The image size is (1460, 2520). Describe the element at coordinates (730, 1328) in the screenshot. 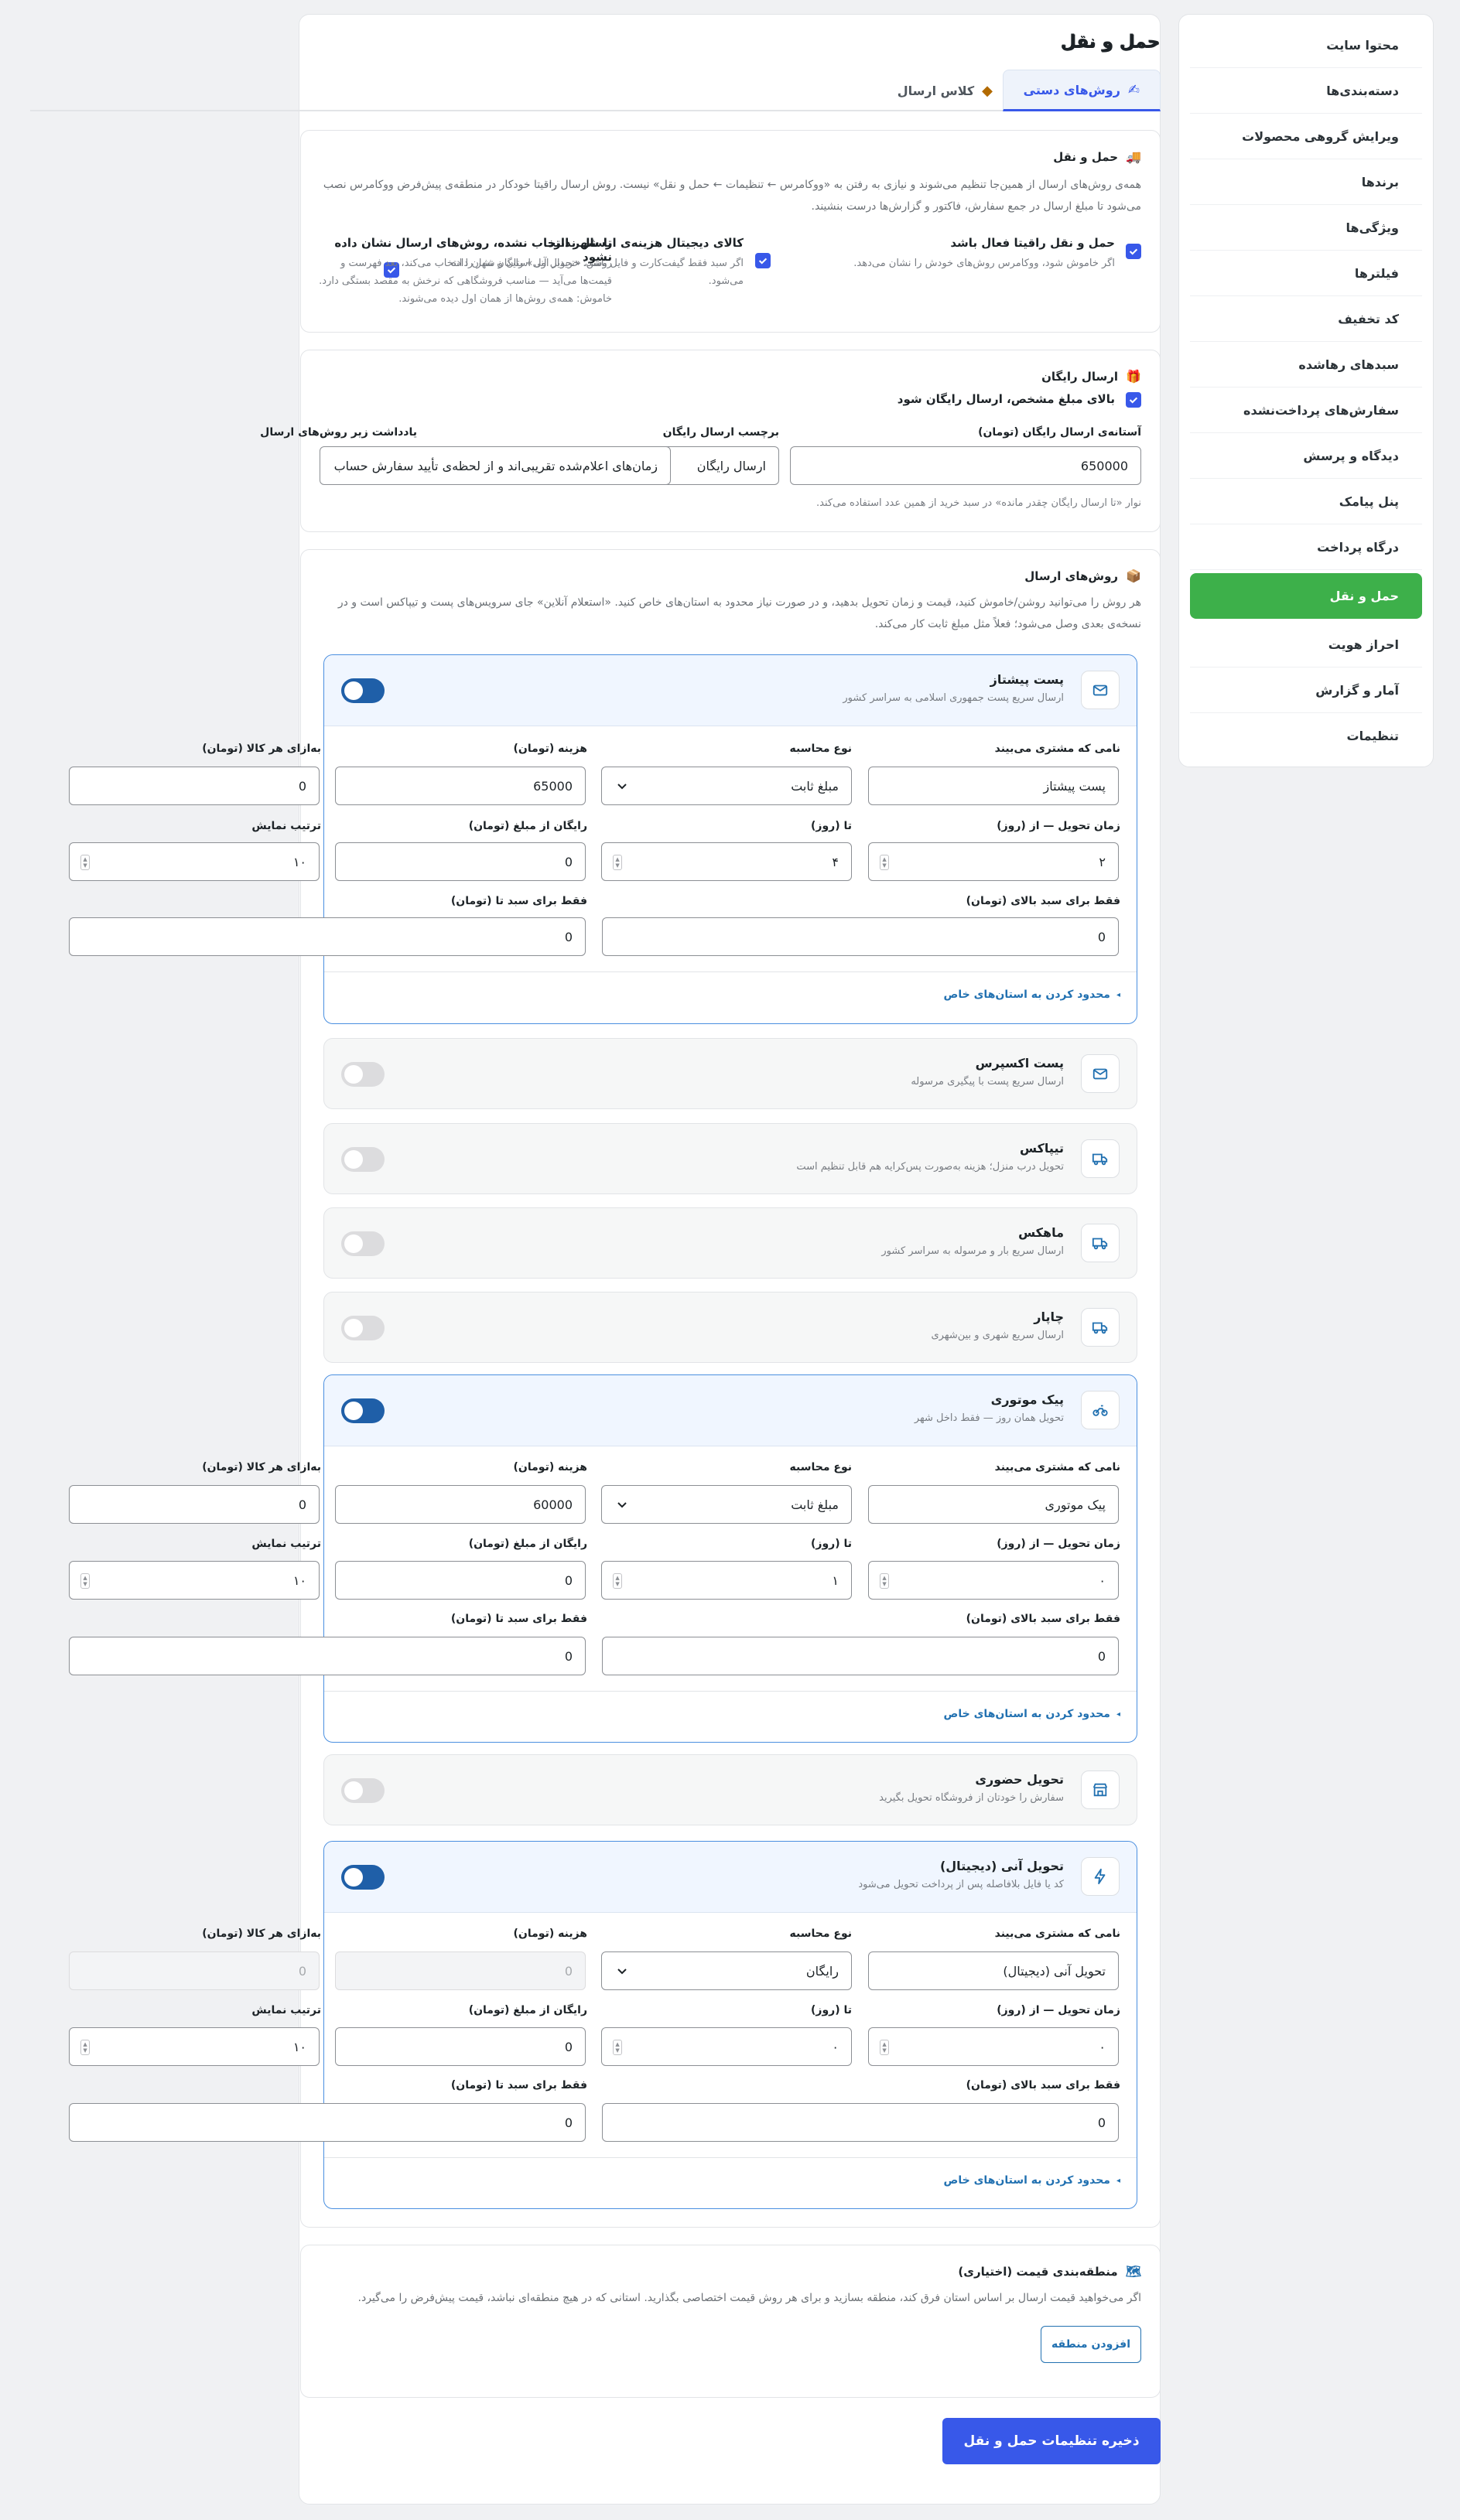

I see `method-card-chapar: چاپار ارسال سریع شهری و بین‌شهری` at that location.